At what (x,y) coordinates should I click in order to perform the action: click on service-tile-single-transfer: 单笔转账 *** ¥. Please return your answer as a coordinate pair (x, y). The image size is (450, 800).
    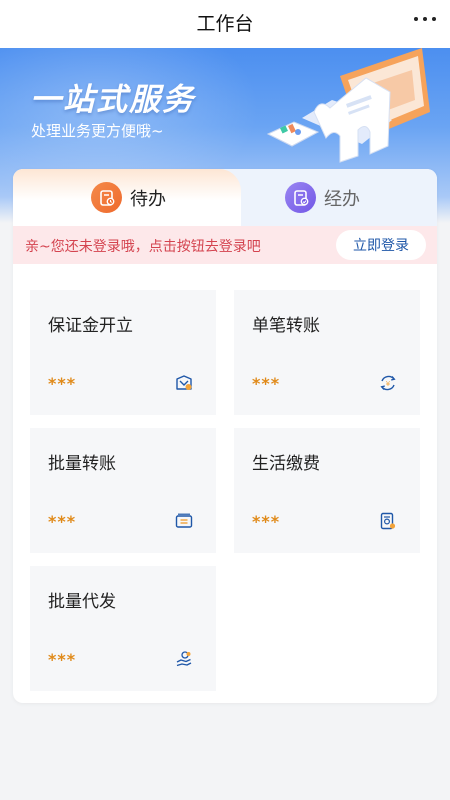
    Looking at the image, I should click on (327, 352).